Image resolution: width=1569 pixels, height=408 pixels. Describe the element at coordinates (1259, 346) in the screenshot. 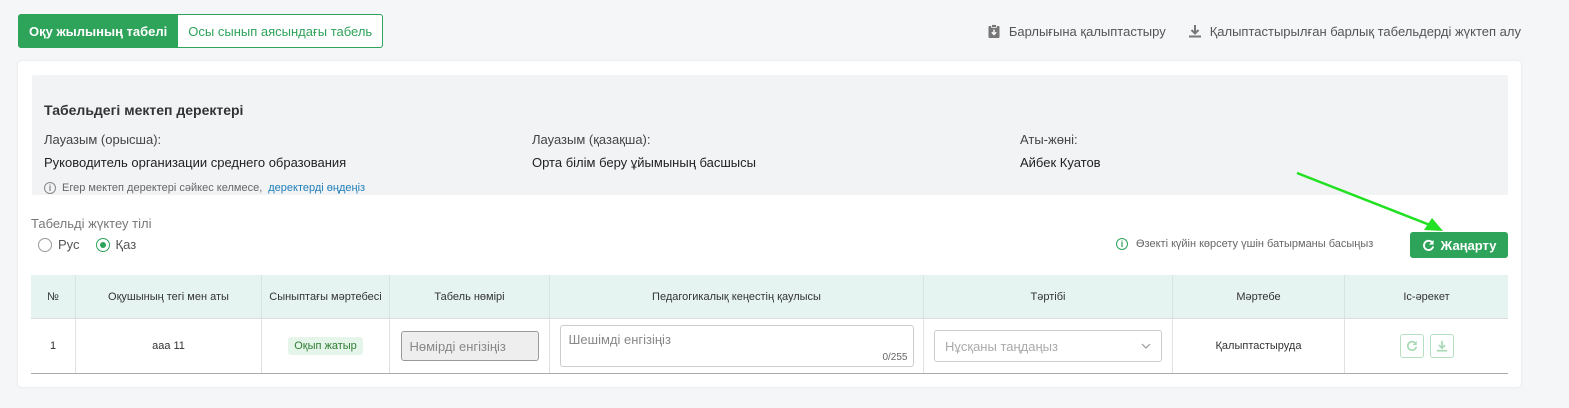

I see `cell-status: Қалыптастыруда` at that location.